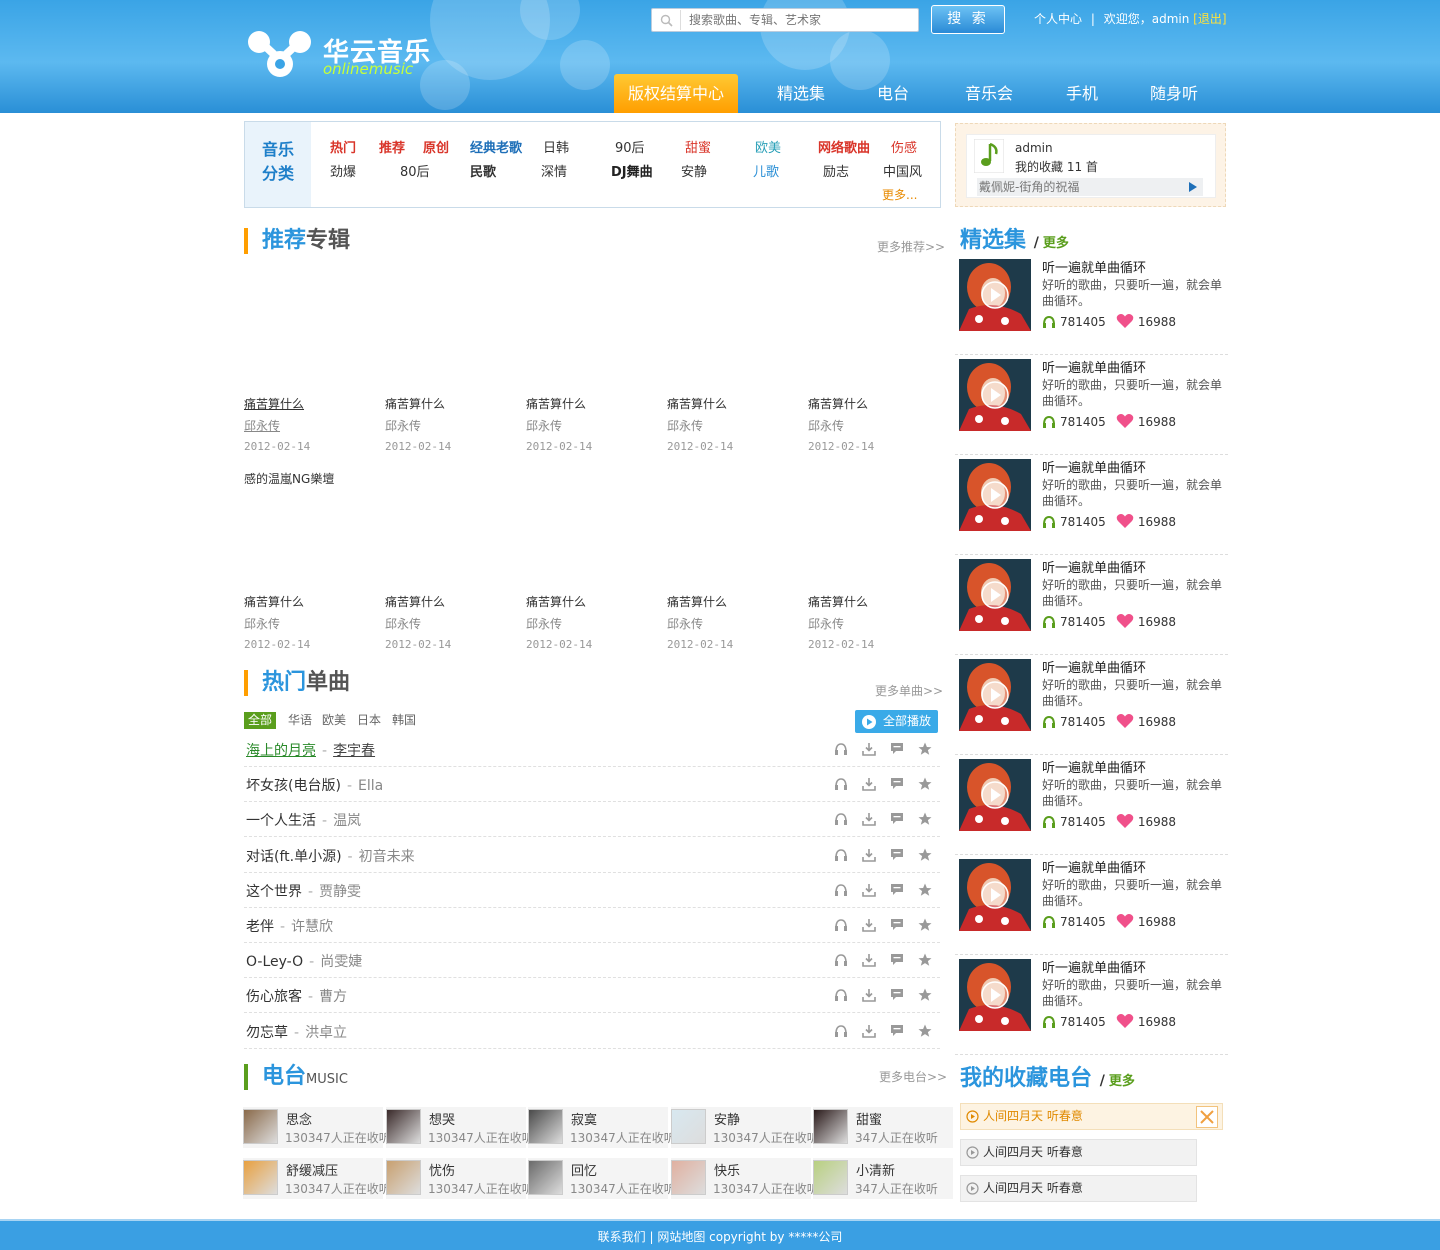 This screenshot has height=1250, width=1440. Describe the element at coordinates (260, 720) in the screenshot. I see `tab-all: 全部` at that location.